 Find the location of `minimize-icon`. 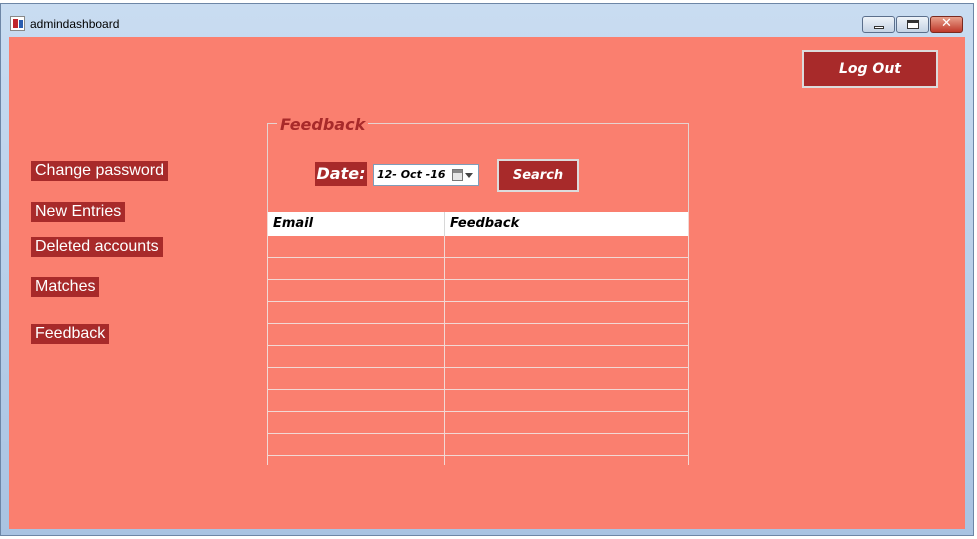

minimize-icon is located at coordinates (879, 27).